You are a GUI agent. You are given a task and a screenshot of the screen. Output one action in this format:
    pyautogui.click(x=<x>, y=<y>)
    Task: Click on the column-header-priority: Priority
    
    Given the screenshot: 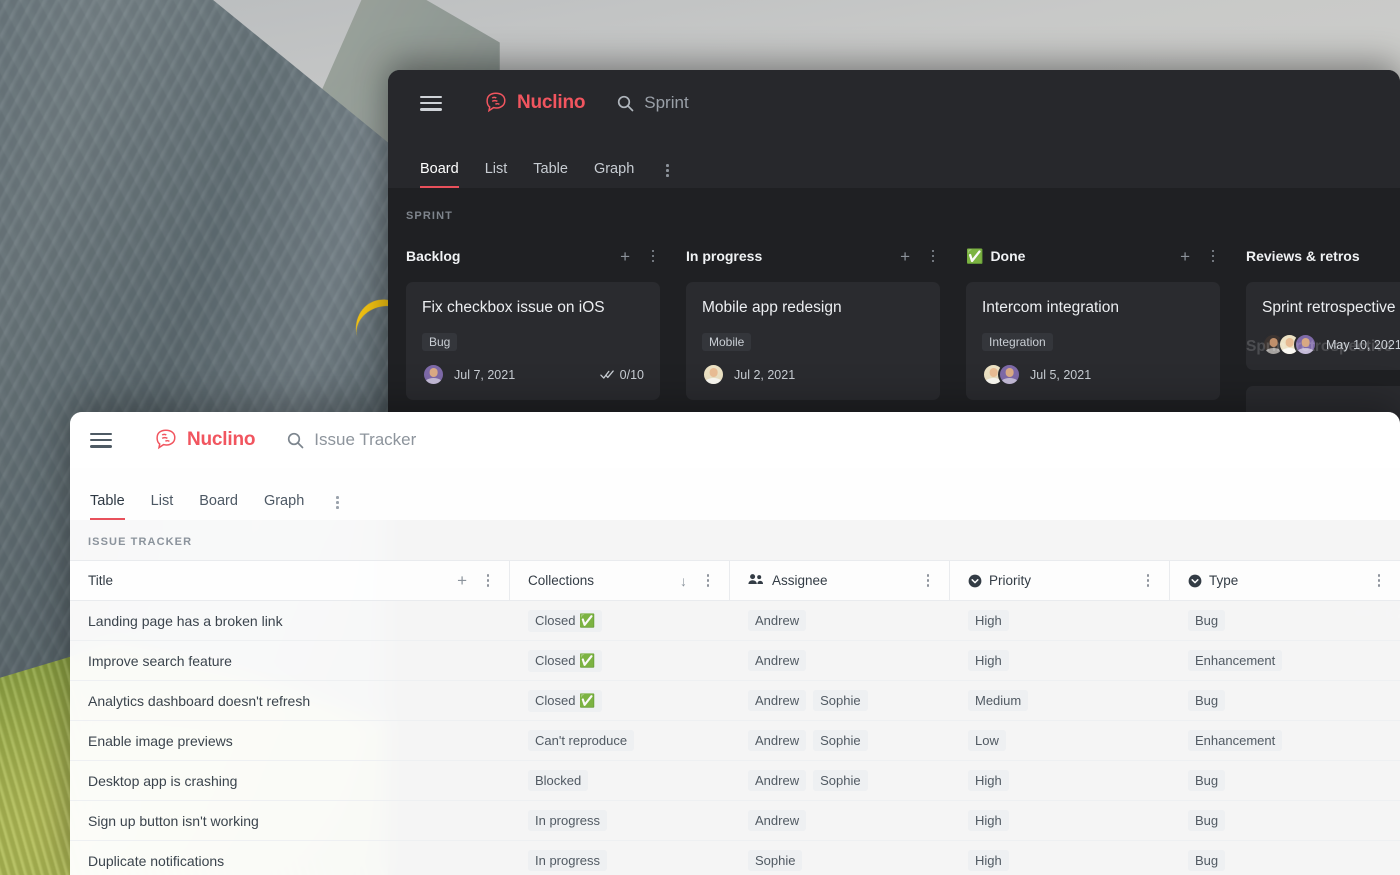 What is the action you would take?
    pyautogui.click(x=1060, y=580)
    